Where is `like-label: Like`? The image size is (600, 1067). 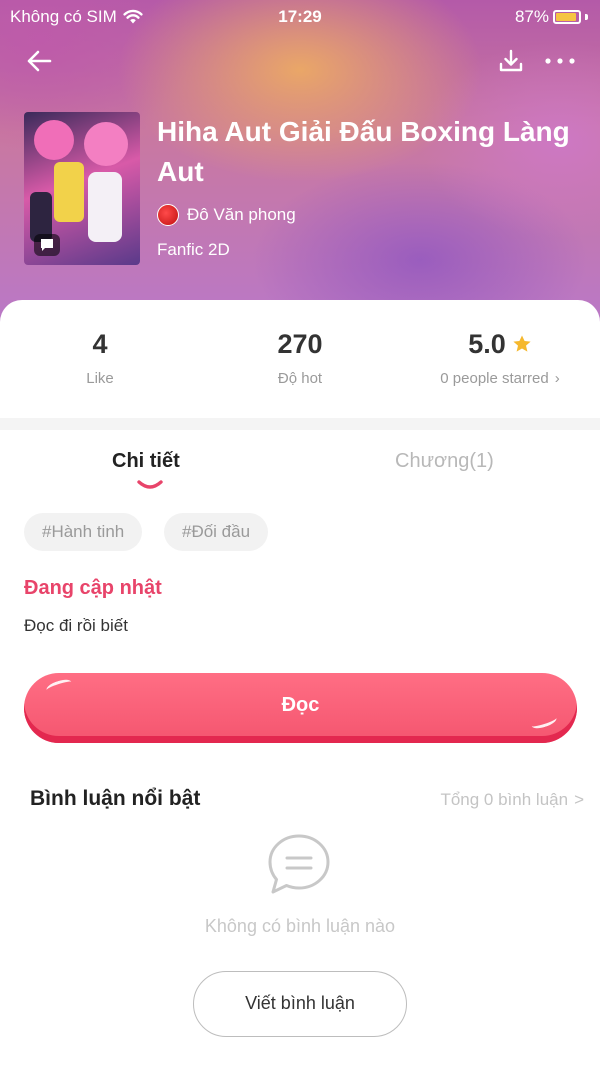 like-label: Like is located at coordinates (100, 378).